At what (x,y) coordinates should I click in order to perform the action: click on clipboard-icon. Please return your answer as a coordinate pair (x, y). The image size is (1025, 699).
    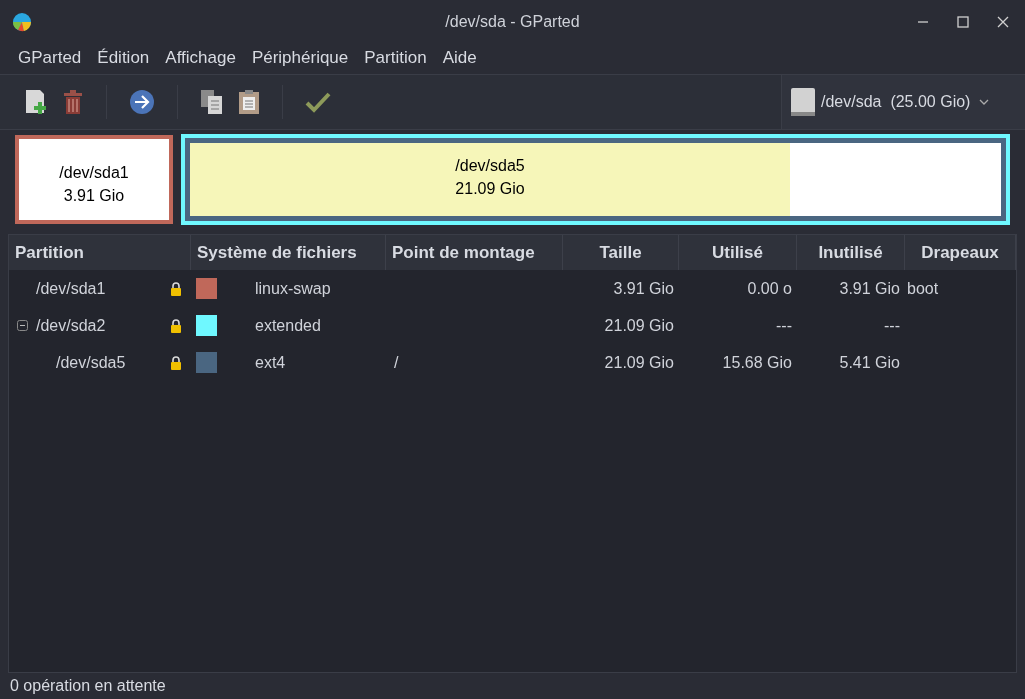
    Looking at the image, I should click on (249, 102).